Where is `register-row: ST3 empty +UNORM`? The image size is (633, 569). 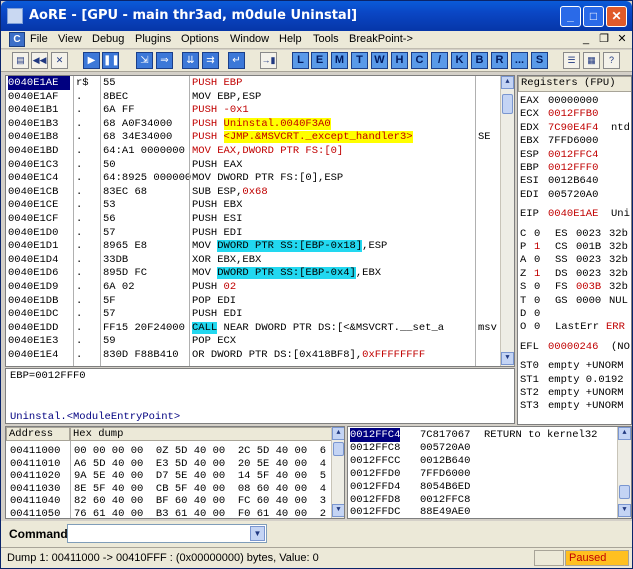 register-row: ST3 empty +UNORM is located at coordinates (574, 406).